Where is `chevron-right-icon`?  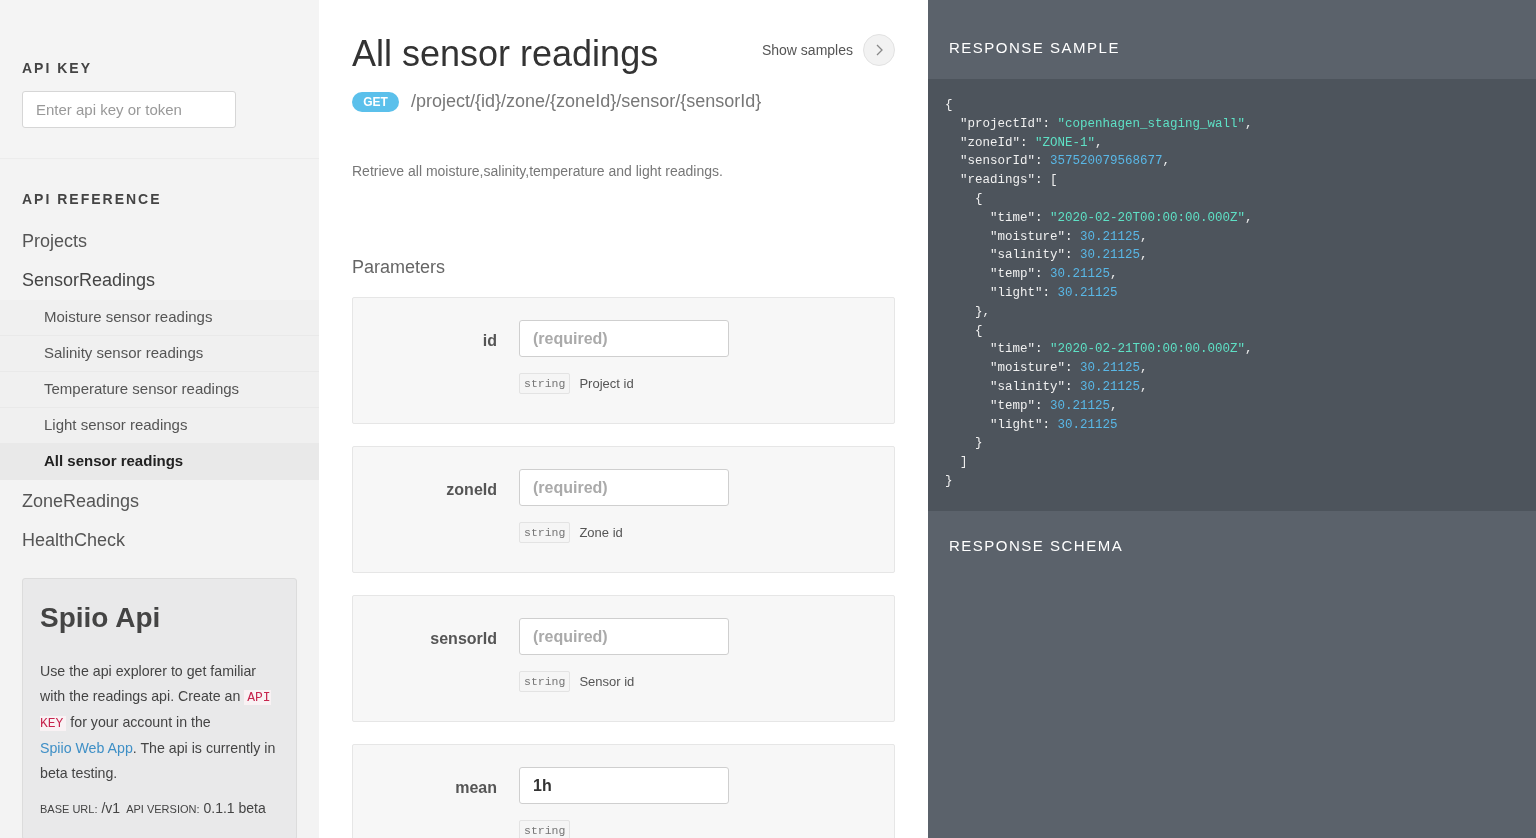
chevron-right-icon is located at coordinates (879, 50).